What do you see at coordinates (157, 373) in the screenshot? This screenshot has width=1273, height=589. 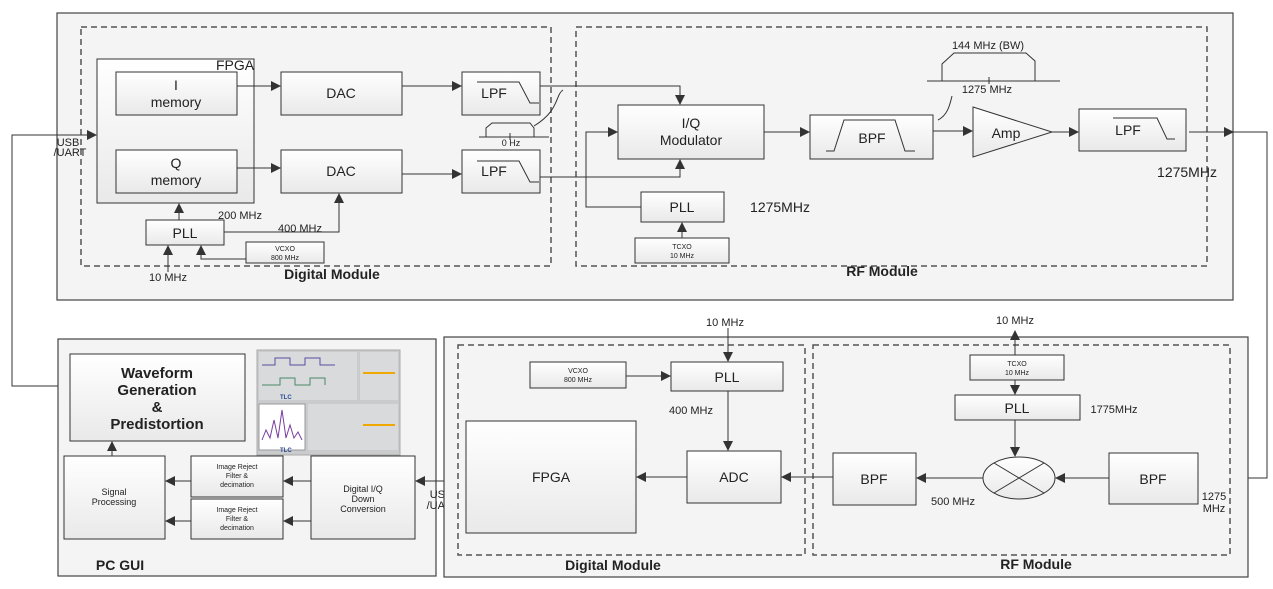 I see `waveform-label: Waveform` at bounding box center [157, 373].